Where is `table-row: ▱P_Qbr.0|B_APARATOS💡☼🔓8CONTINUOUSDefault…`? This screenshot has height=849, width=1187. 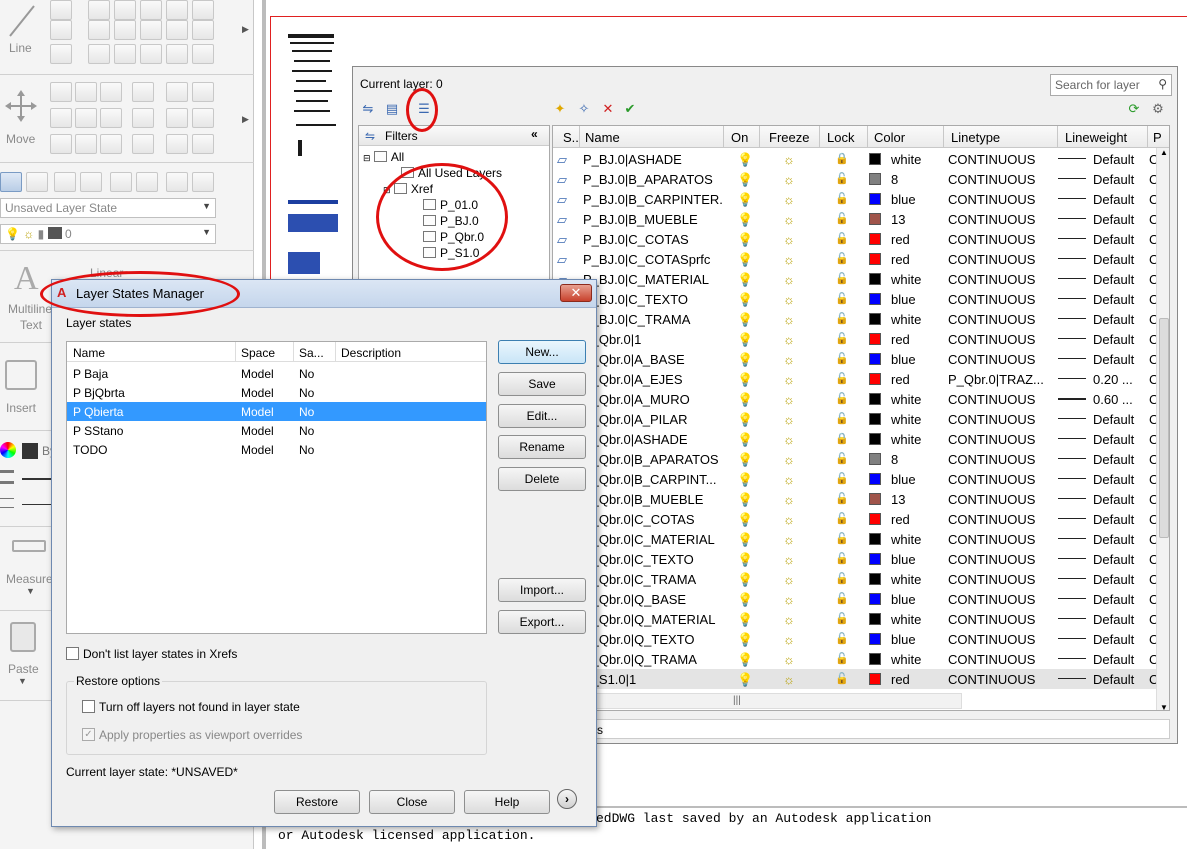 table-row: ▱P_Qbr.0|B_APARATOS💡☼🔓8CONTINUOUSDefault… is located at coordinates (855, 459).